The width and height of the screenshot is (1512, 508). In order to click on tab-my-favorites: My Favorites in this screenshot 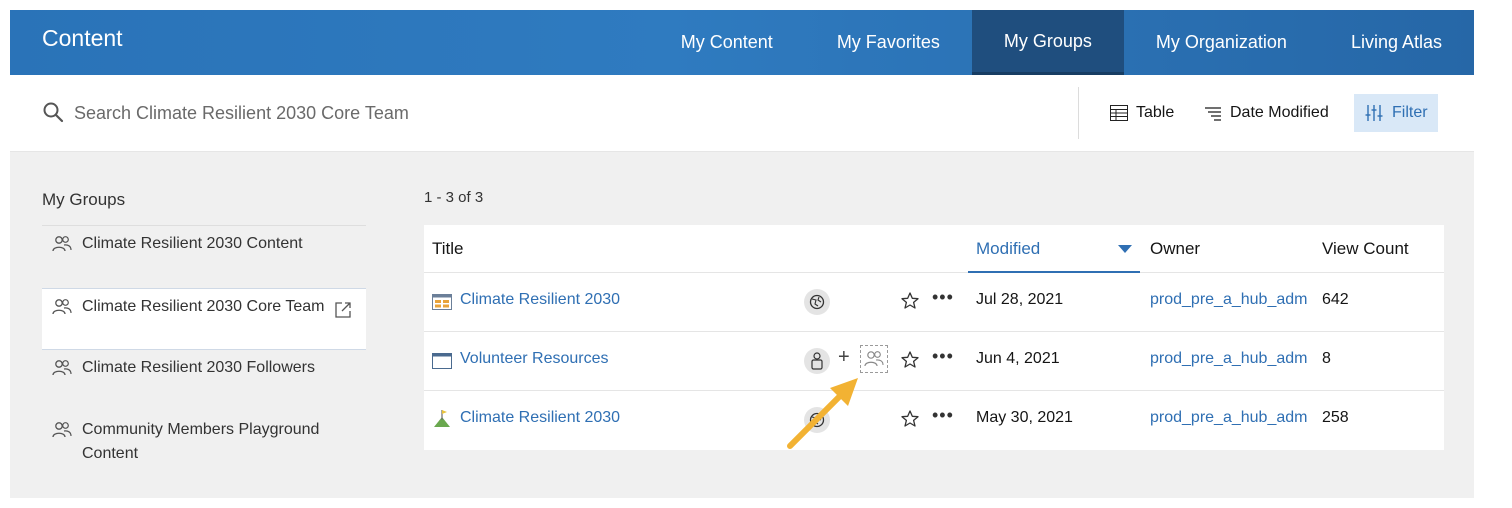, I will do `click(888, 42)`.